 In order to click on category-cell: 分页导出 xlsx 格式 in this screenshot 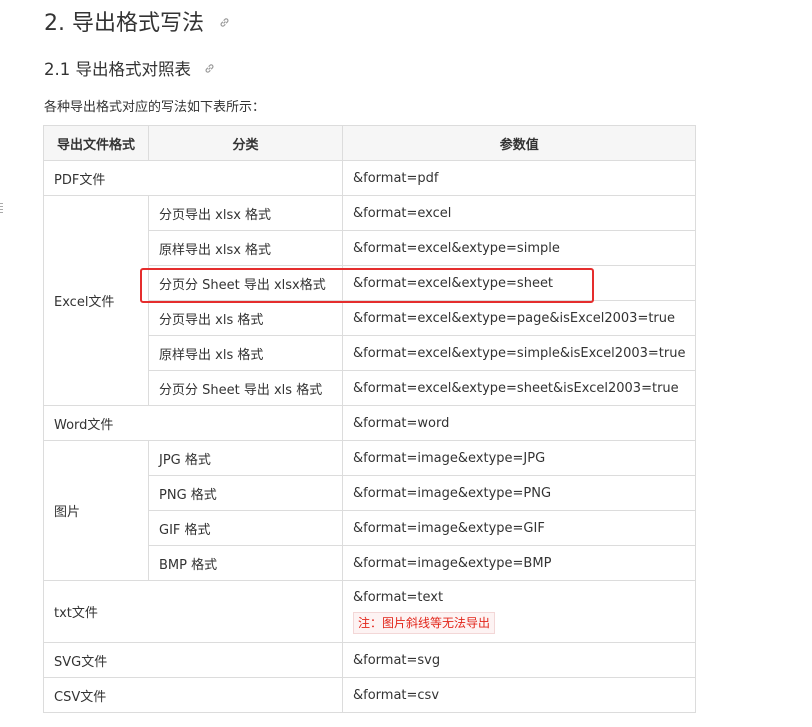, I will do `click(245, 213)`.